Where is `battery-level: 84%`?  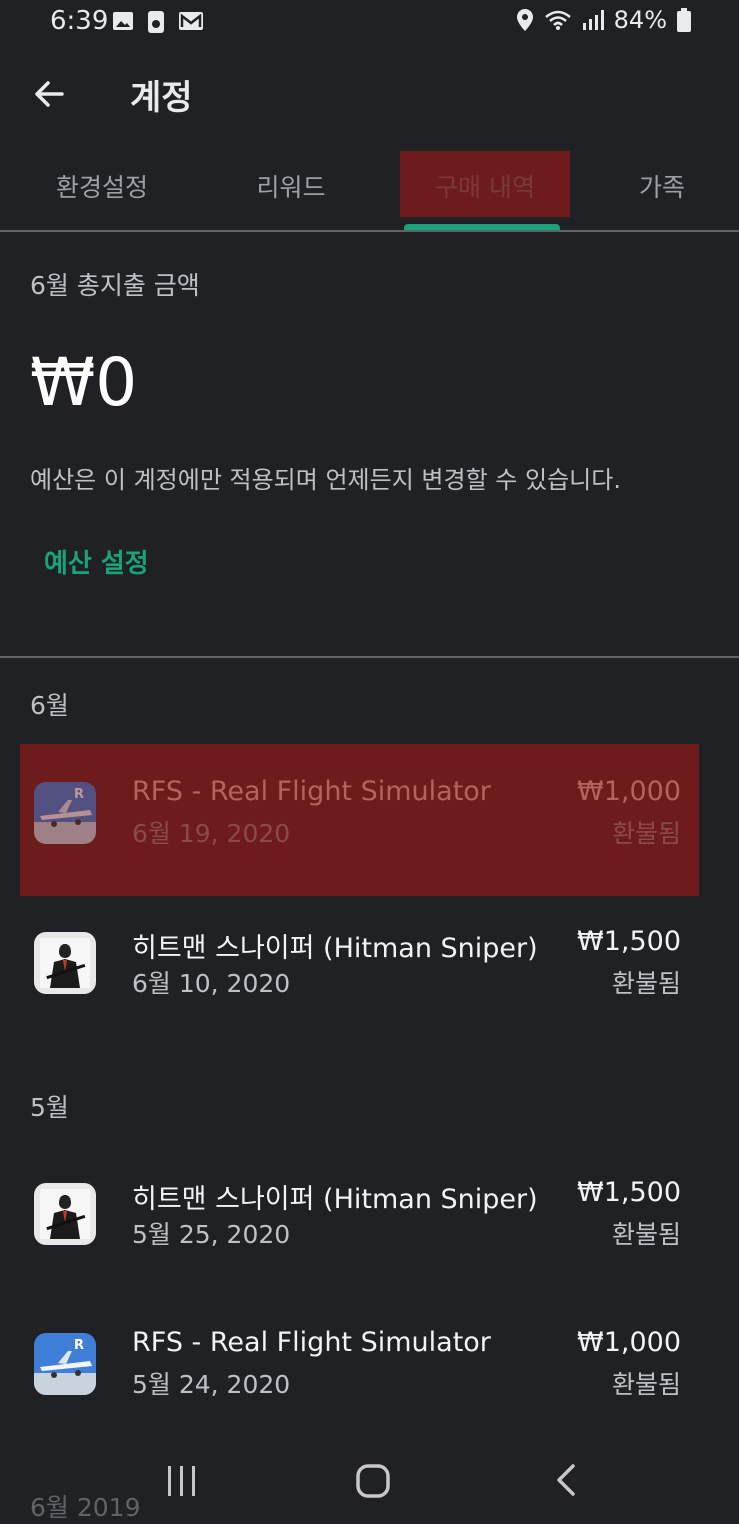 battery-level: 84% is located at coordinates (640, 20).